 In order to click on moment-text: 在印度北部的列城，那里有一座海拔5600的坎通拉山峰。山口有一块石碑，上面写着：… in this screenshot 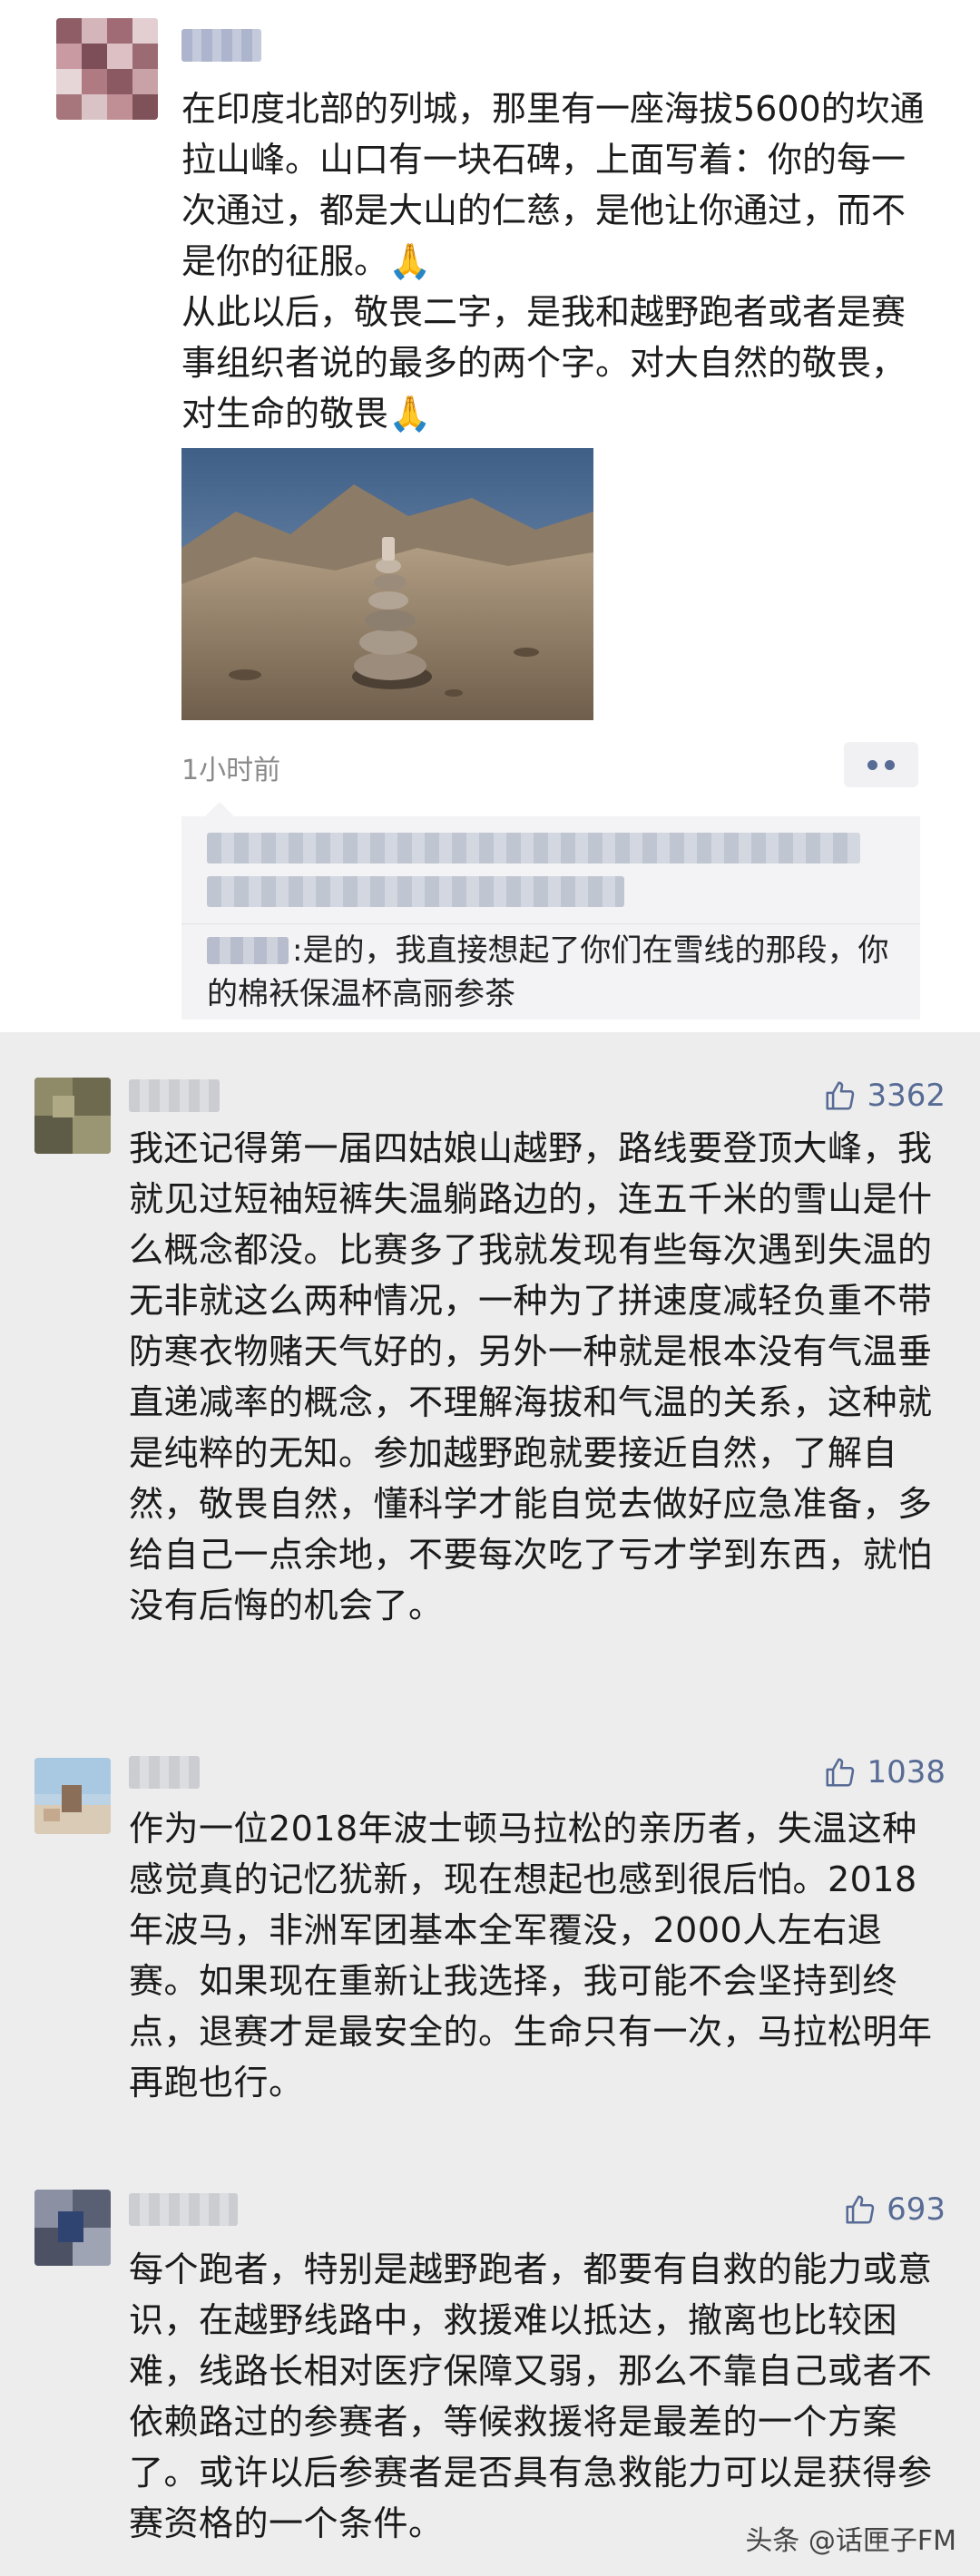, I will do `click(553, 261)`.